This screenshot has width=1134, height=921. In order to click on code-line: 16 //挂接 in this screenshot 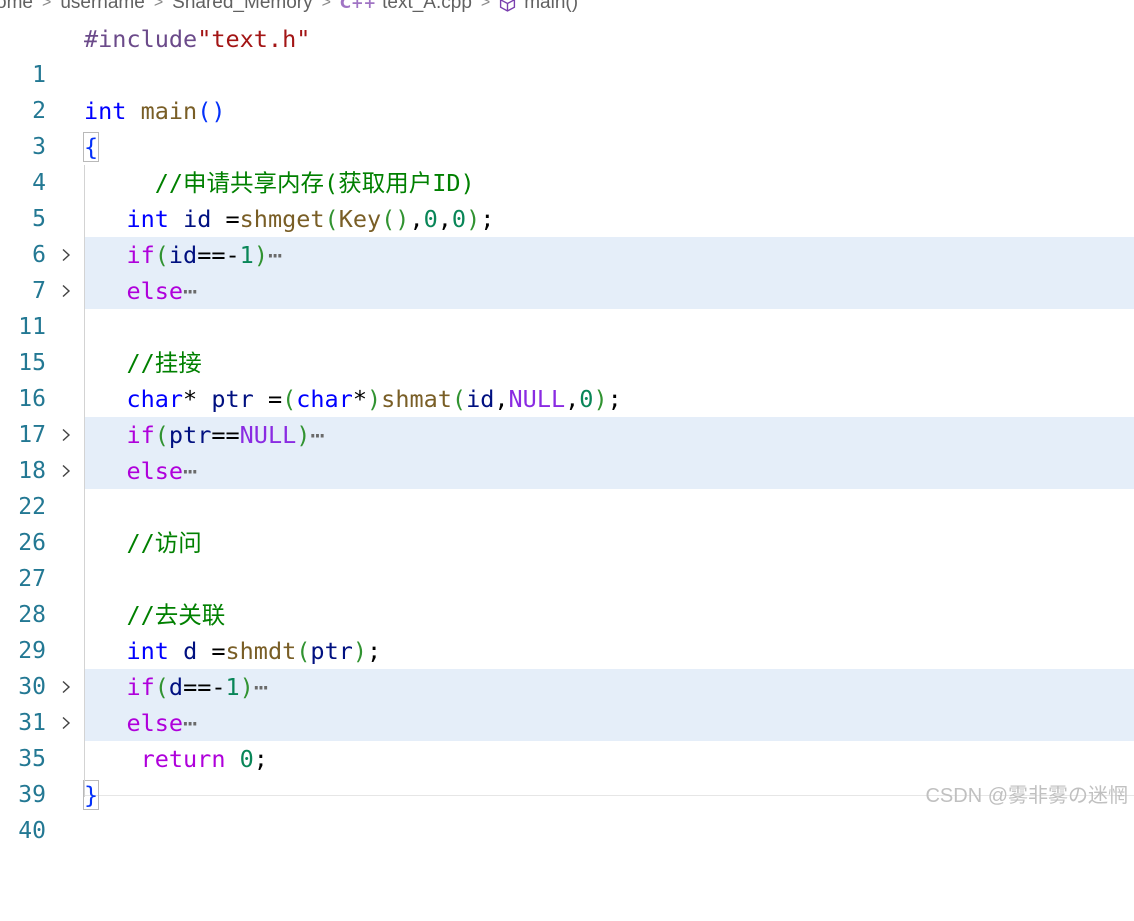, I will do `click(567, 378)`.